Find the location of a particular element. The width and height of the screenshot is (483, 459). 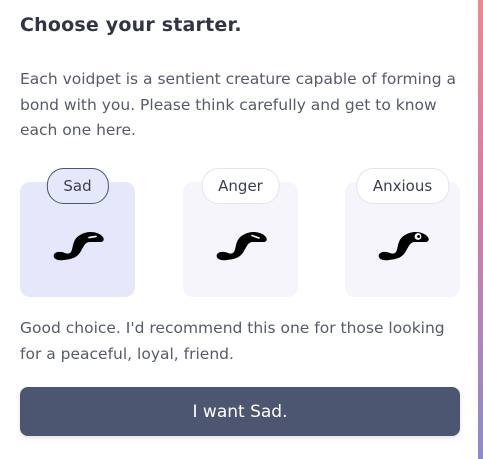

choice-card-anger: Anger is located at coordinates (240, 232).